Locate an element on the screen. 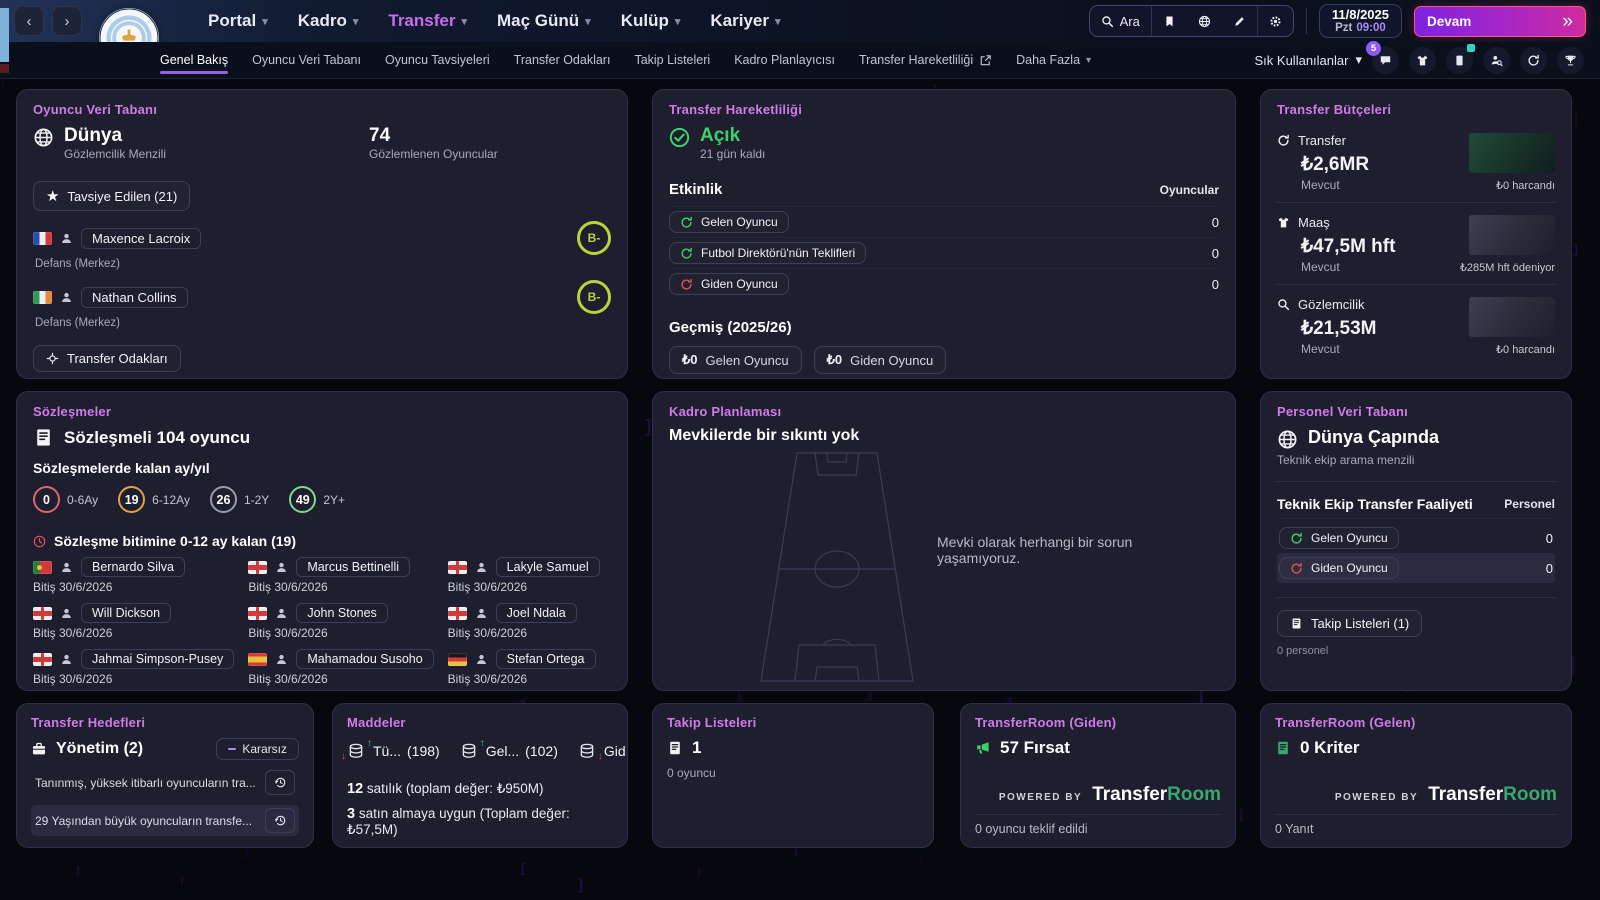 Image resolution: width=1600 pixels, height=900 pixels. activity-row-label: Giden Oyuncu is located at coordinates (739, 284).